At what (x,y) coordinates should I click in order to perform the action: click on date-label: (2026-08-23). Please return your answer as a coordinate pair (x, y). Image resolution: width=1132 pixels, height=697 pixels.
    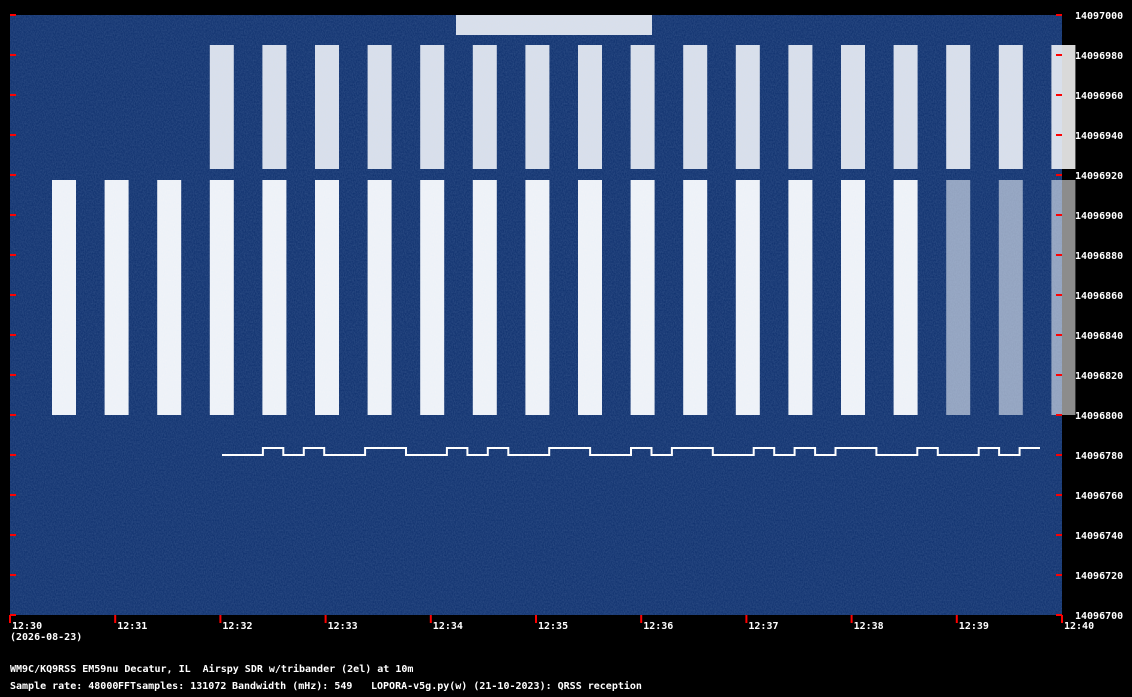
    Looking at the image, I should click on (46, 637).